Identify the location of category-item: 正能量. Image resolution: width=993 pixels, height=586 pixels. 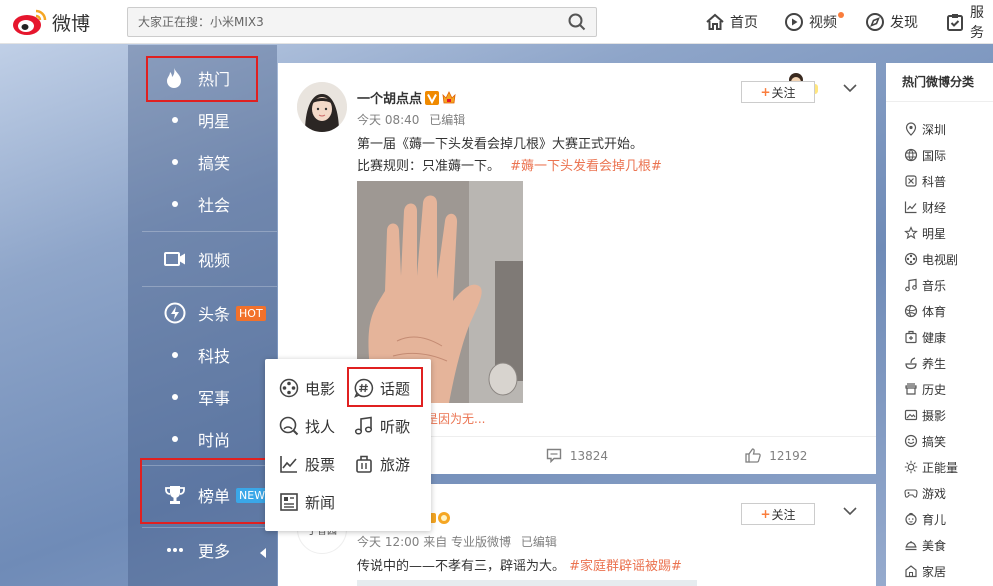
(931, 467).